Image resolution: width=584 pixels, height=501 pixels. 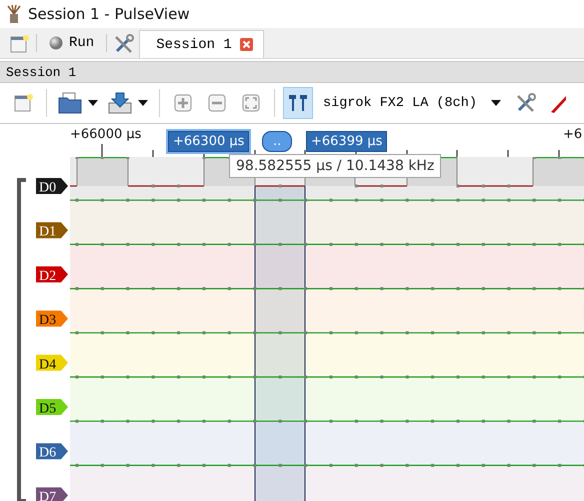 What do you see at coordinates (47, 495) in the screenshot?
I see `channel-name: D7` at bounding box center [47, 495].